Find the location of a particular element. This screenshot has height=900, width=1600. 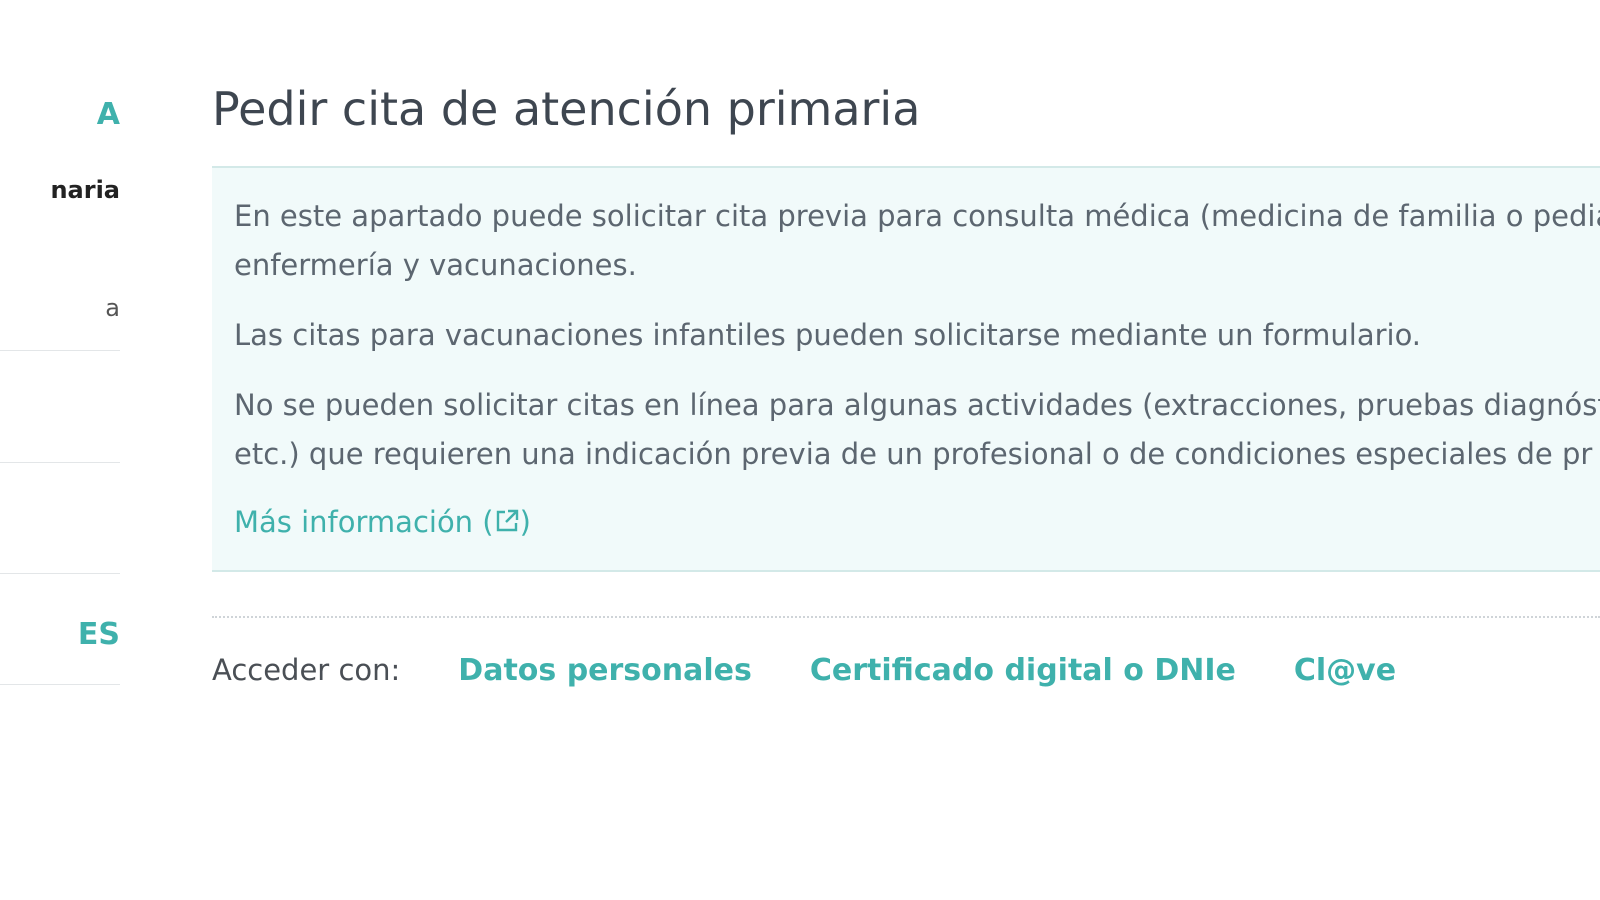

access-clave-link: Cl@ve is located at coordinates (1345, 670).